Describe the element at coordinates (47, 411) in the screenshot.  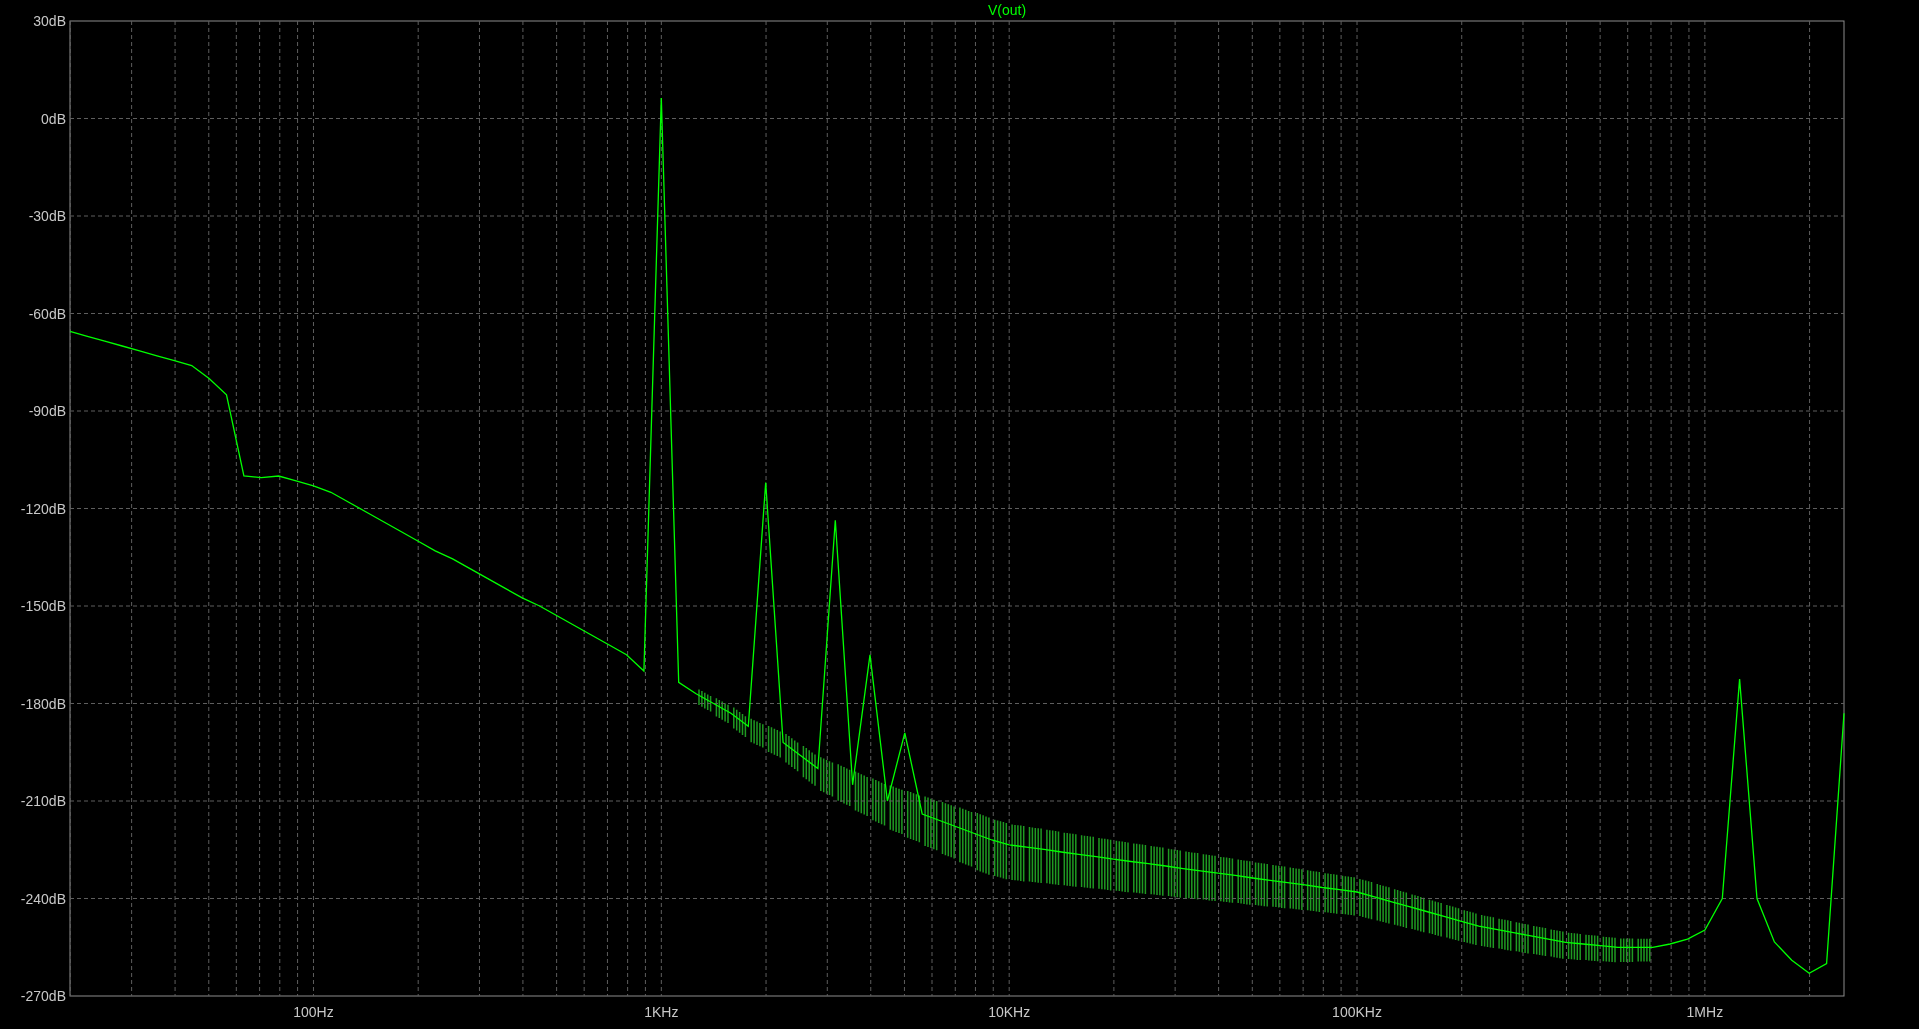
I see `y-tick-label: -90dB` at that location.